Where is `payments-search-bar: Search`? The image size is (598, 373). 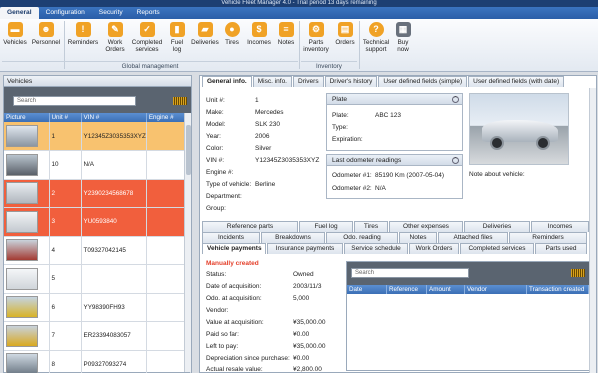 payments-search-bar: Search is located at coordinates (468, 273).